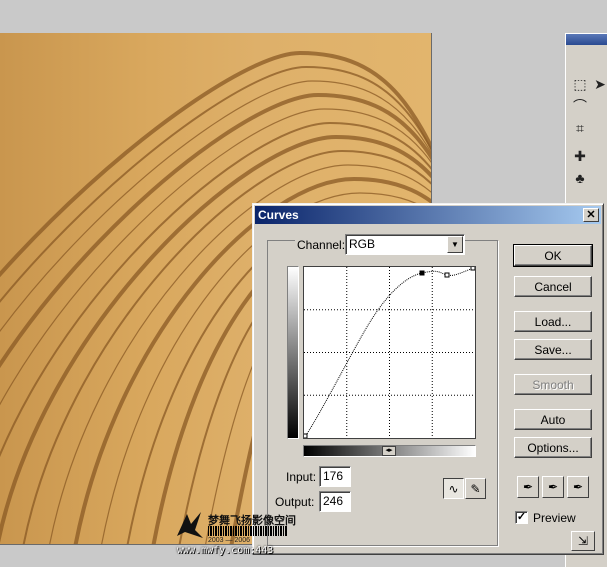 This screenshot has width=607, height=567. I want to click on channel-value: RGB, so click(362, 244).